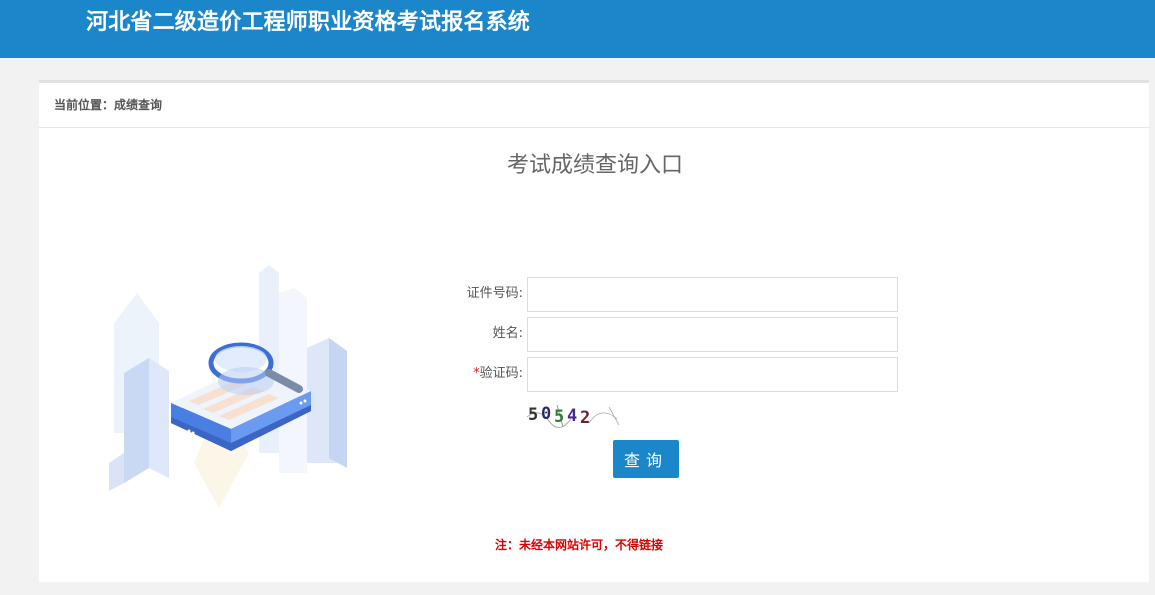 This screenshot has height=595, width=1155. What do you see at coordinates (228, 386) in the screenshot?
I see `search-illustration-icon` at bounding box center [228, 386].